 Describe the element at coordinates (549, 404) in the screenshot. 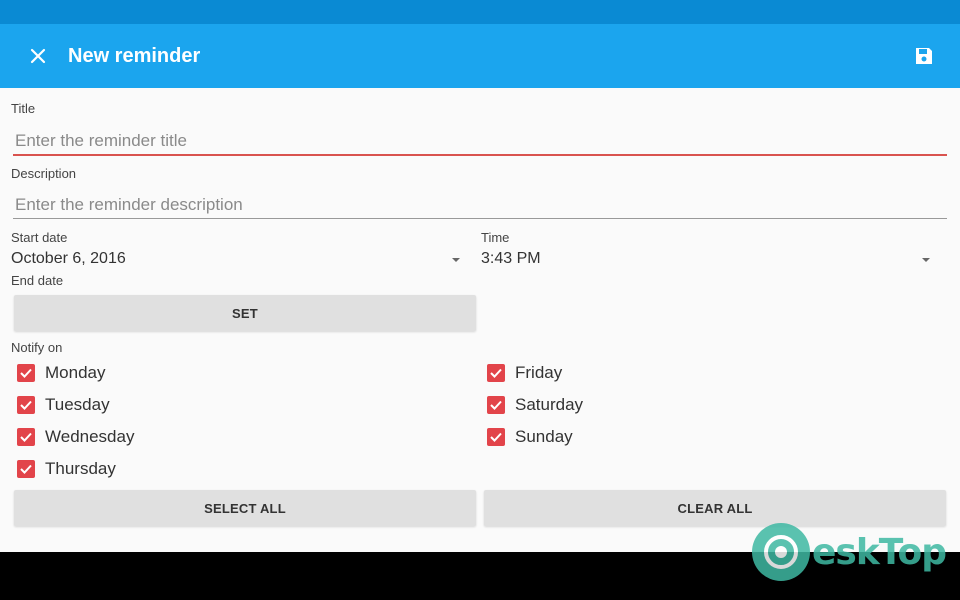

I see `day-label: Saturday` at that location.